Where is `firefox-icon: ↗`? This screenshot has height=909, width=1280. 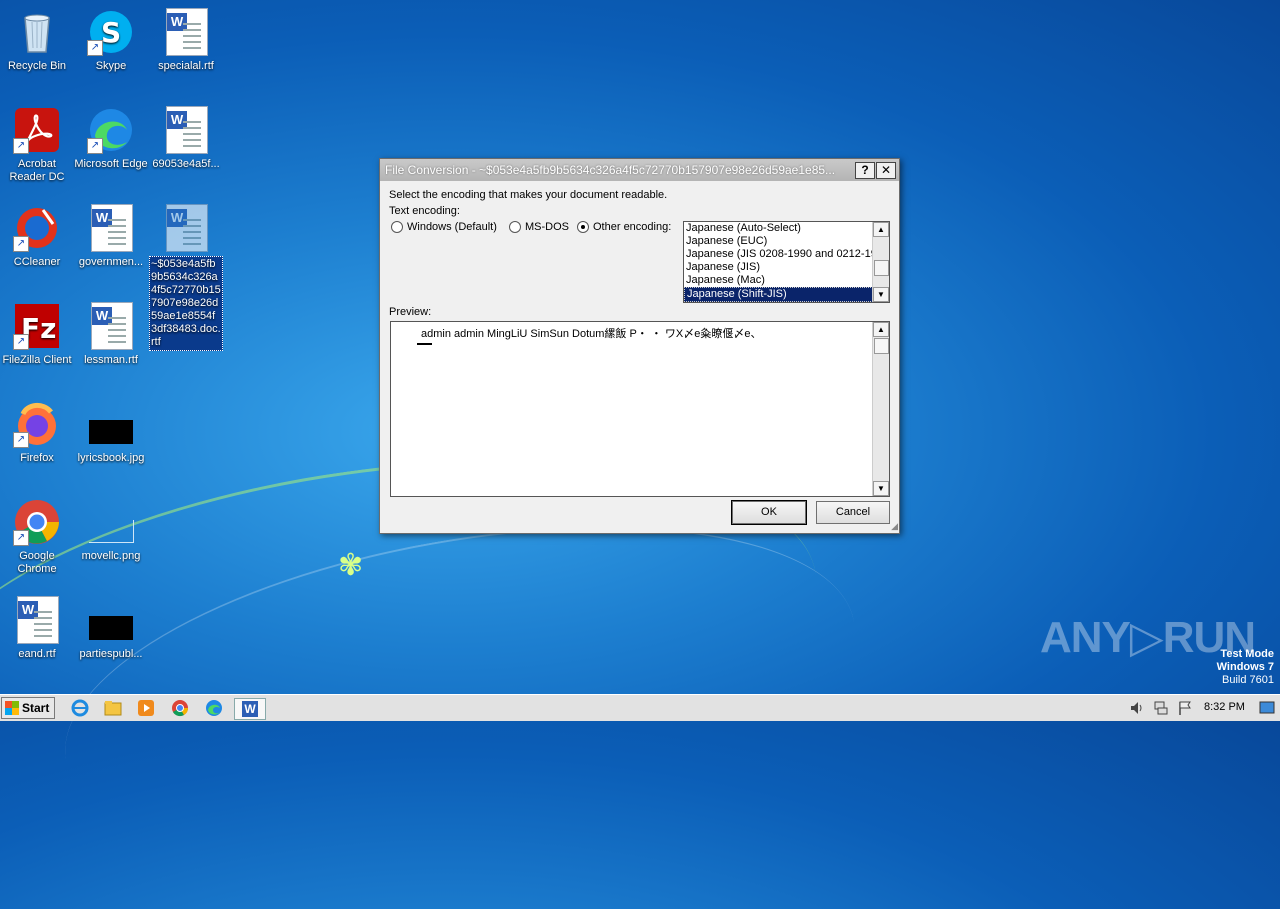
firefox-icon: ↗ is located at coordinates (37, 424).